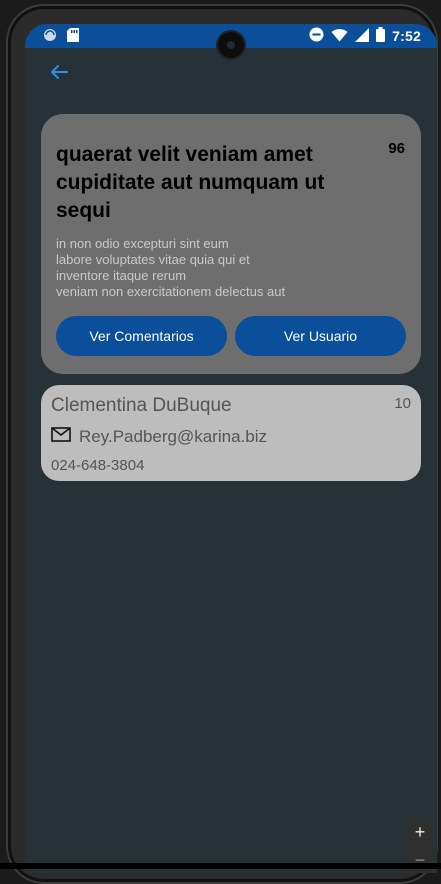 The image size is (441, 884). What do you see at coordinates (98, 465) in the screenshot?
I see `user-phone: 024-648-3804` at bounding box center [98, 465].